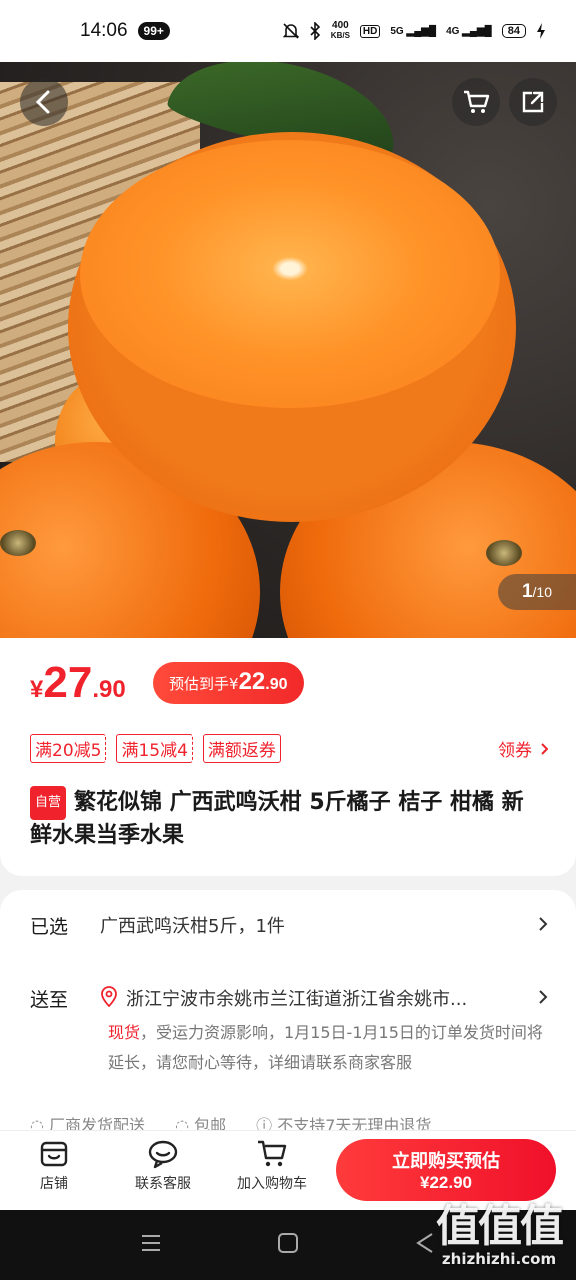 Image resolution: width=576 pixels, height=1280 pixels. I want to click on image-counter-total: /10, so click(542, 592).